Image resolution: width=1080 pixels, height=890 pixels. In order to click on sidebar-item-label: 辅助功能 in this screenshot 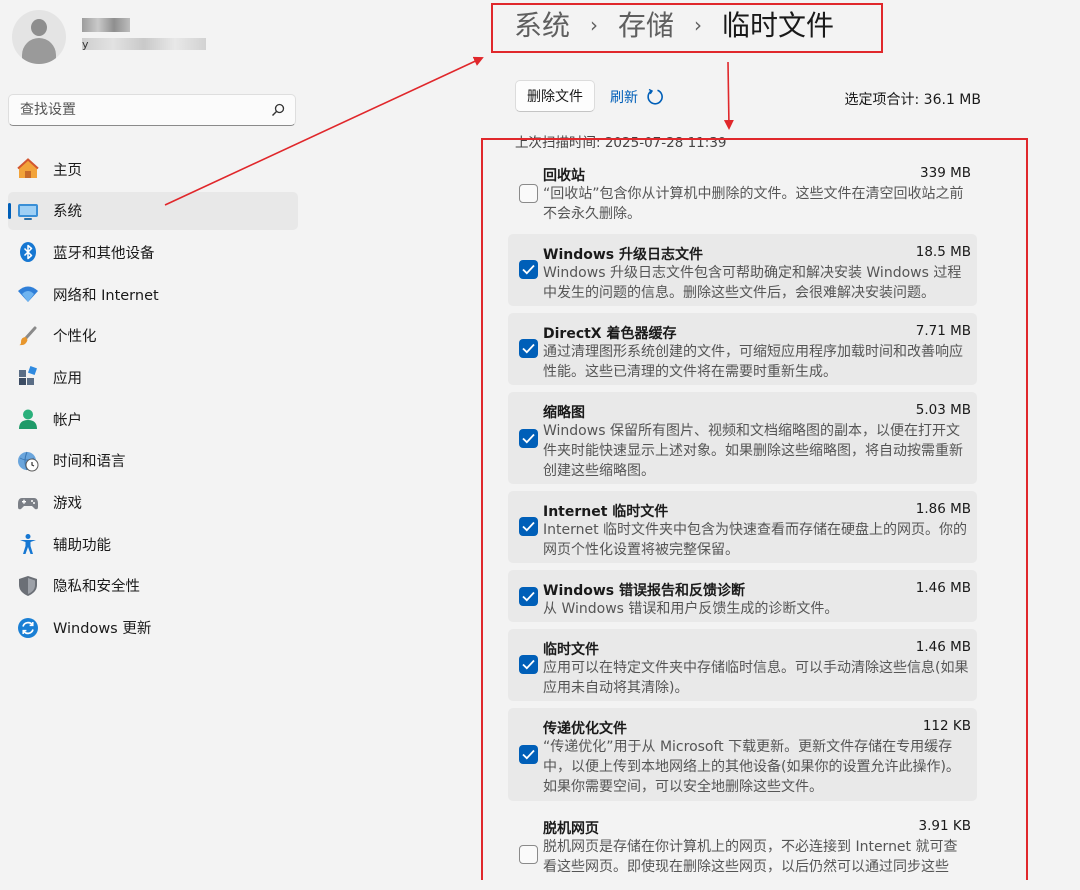, I will do `click(82, 545)`.